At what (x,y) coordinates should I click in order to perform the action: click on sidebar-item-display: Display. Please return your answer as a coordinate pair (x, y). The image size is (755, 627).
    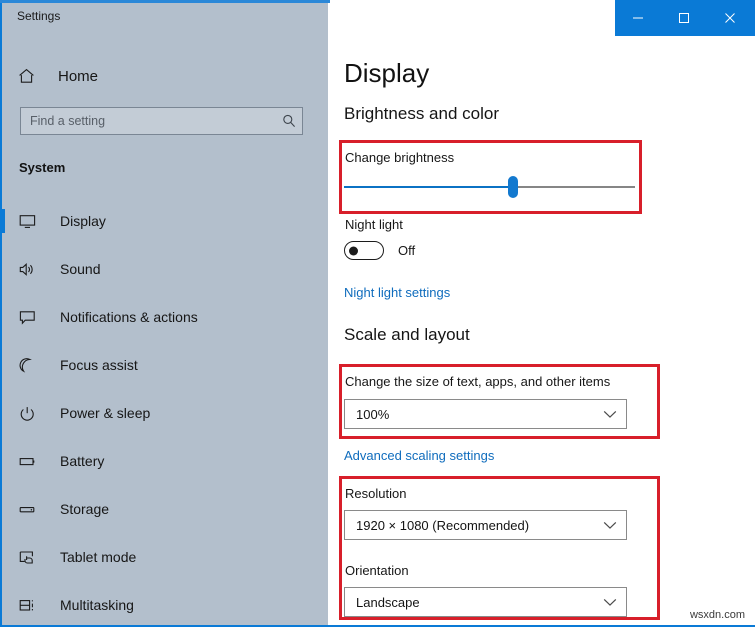
    Looking at the image, I should click on (165, 221).